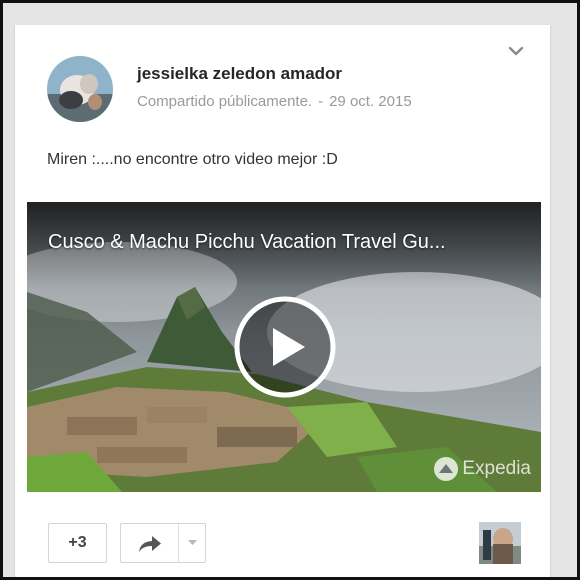  Describe the element at coordinates (225, 101) in the screenshot. I see `visibility-label: Compartido públicamente.` at that location.